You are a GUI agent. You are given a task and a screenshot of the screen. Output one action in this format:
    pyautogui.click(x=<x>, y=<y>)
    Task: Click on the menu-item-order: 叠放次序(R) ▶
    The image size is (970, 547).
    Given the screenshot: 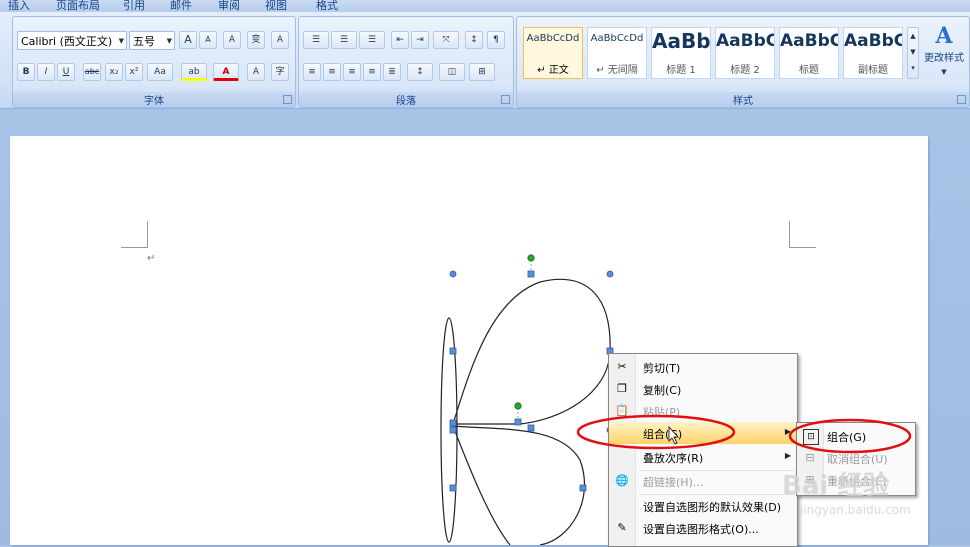 What is the action you would take?
    pyautogui.click(x=703, y=457)
    